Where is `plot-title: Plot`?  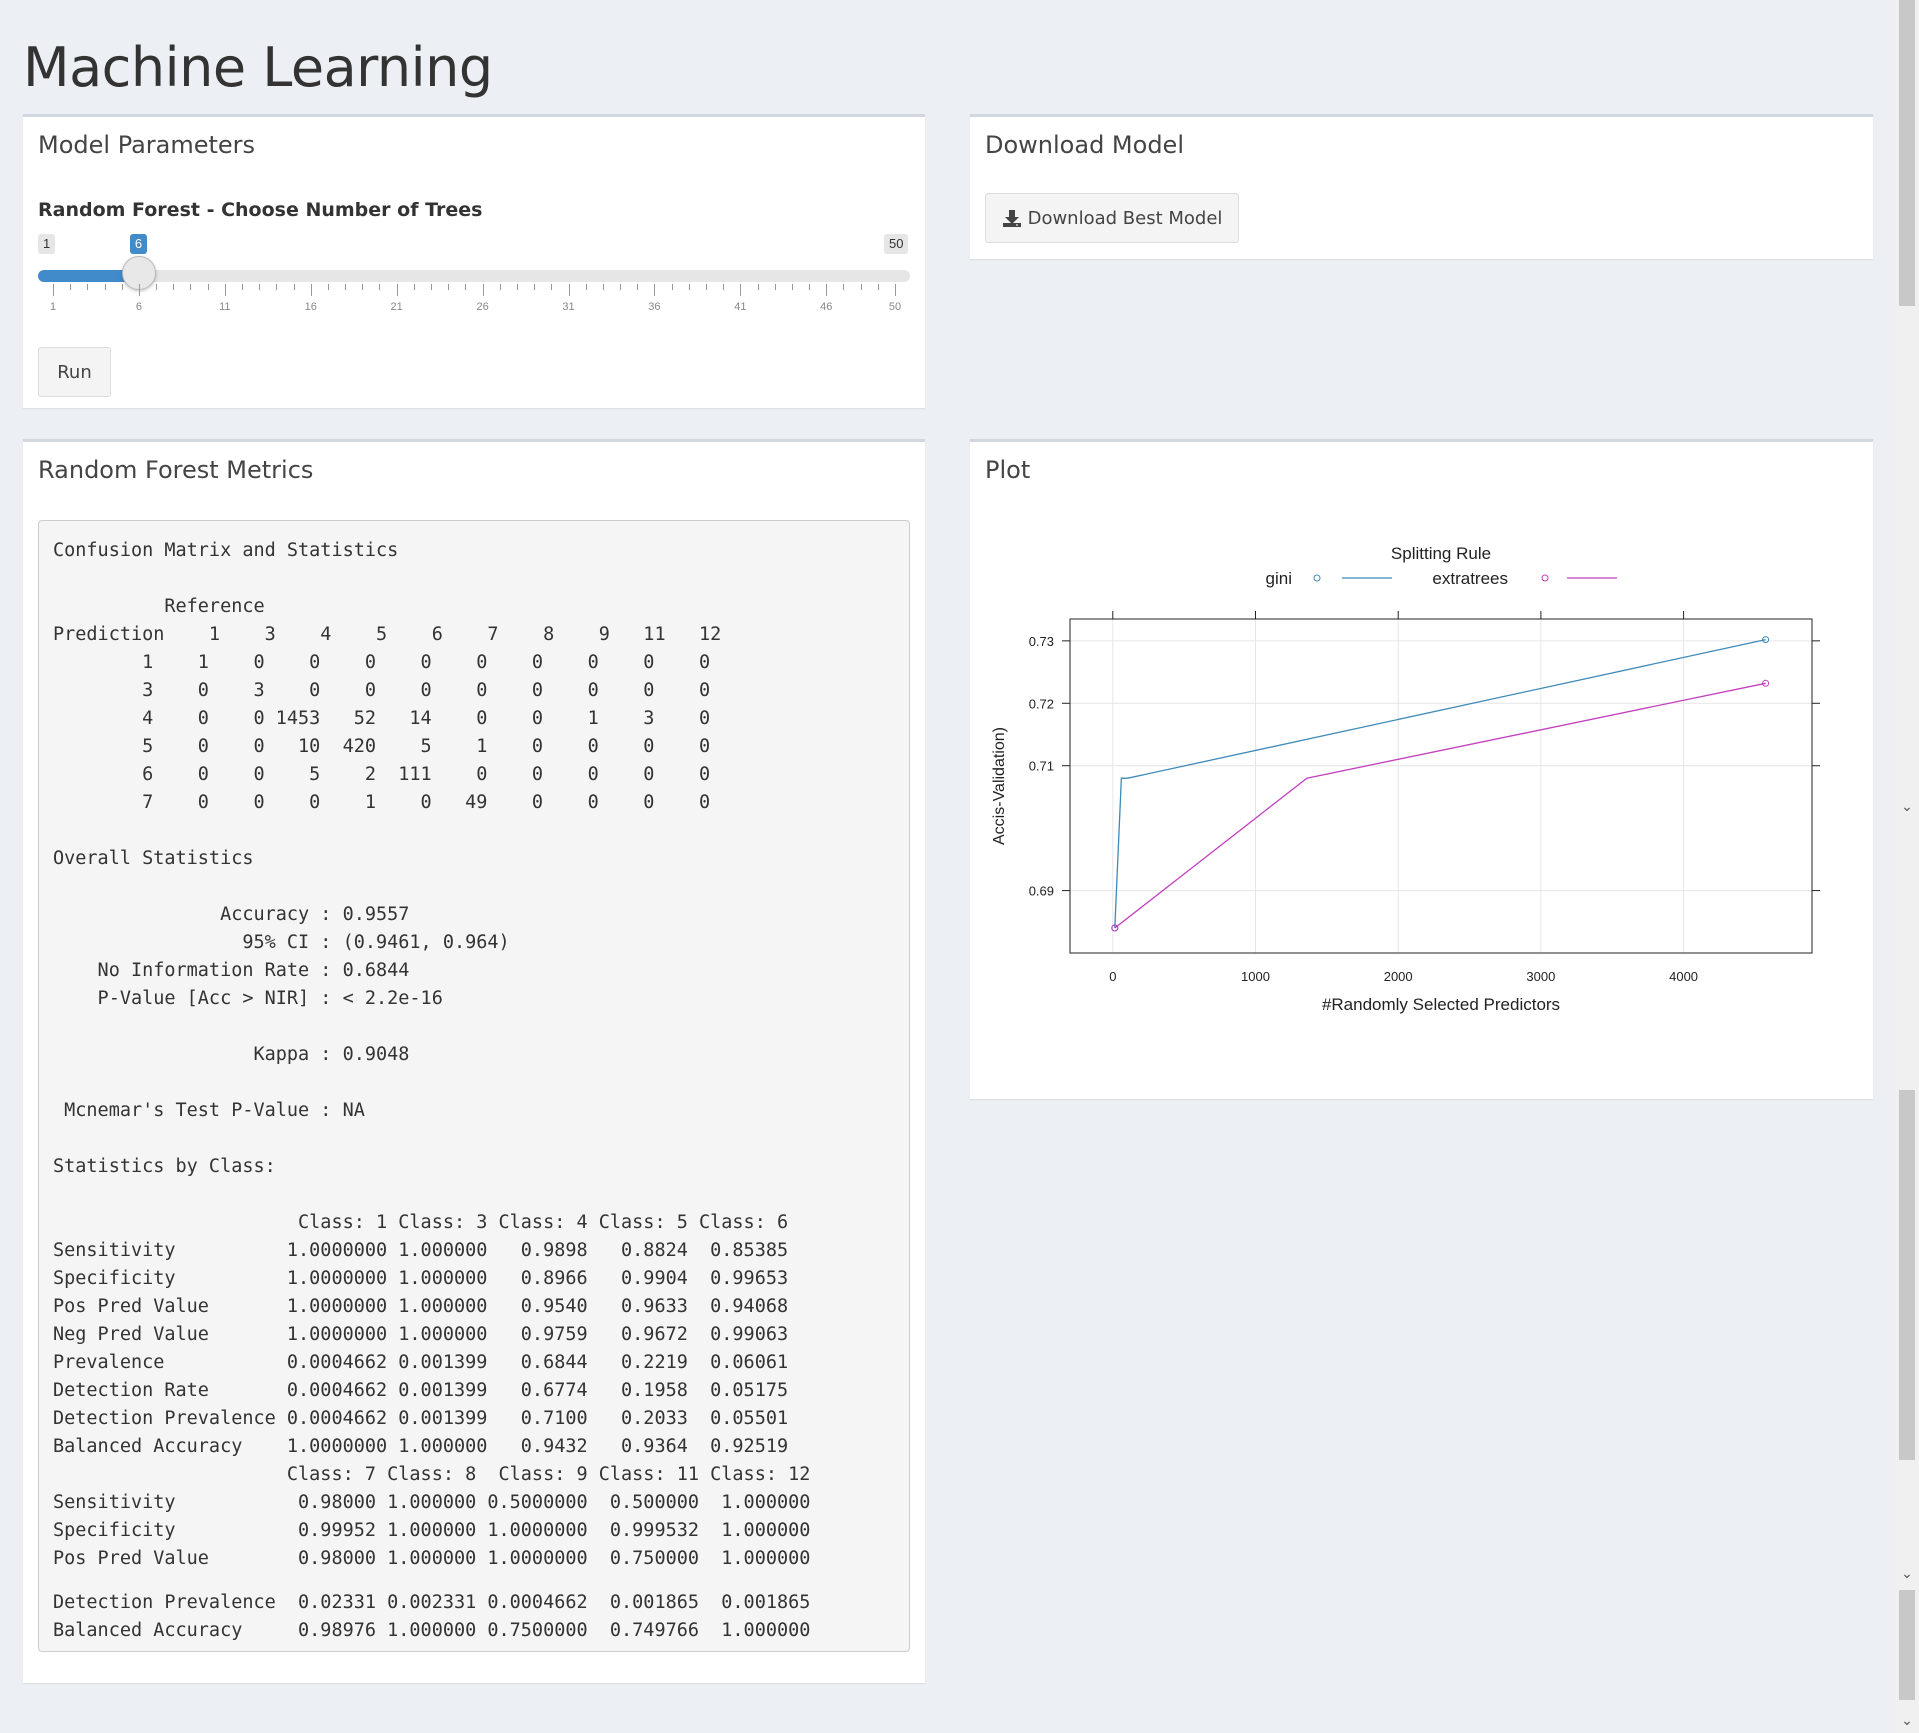 plot-title: Plot is located at coordinates (1008, 470).